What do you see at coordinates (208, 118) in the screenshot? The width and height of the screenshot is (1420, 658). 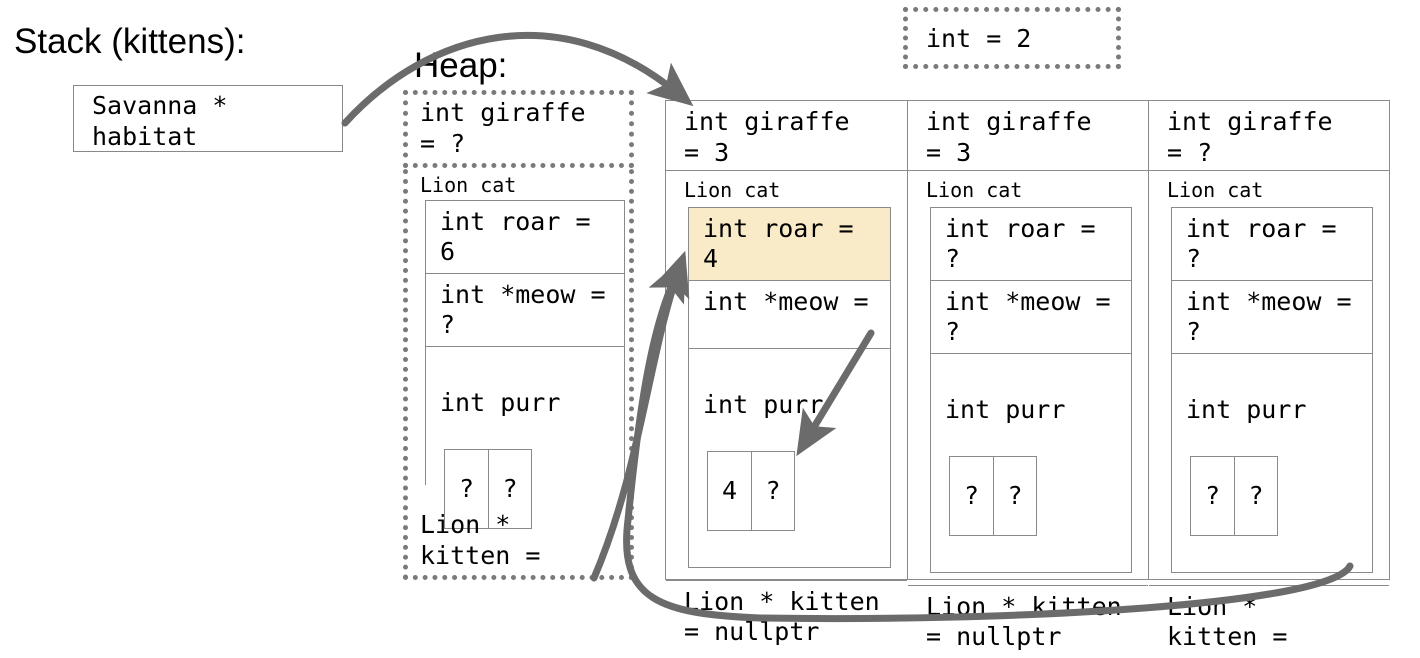 I see `stack-variable-box: Savanna * habitat` at bounding box center [208, 118].